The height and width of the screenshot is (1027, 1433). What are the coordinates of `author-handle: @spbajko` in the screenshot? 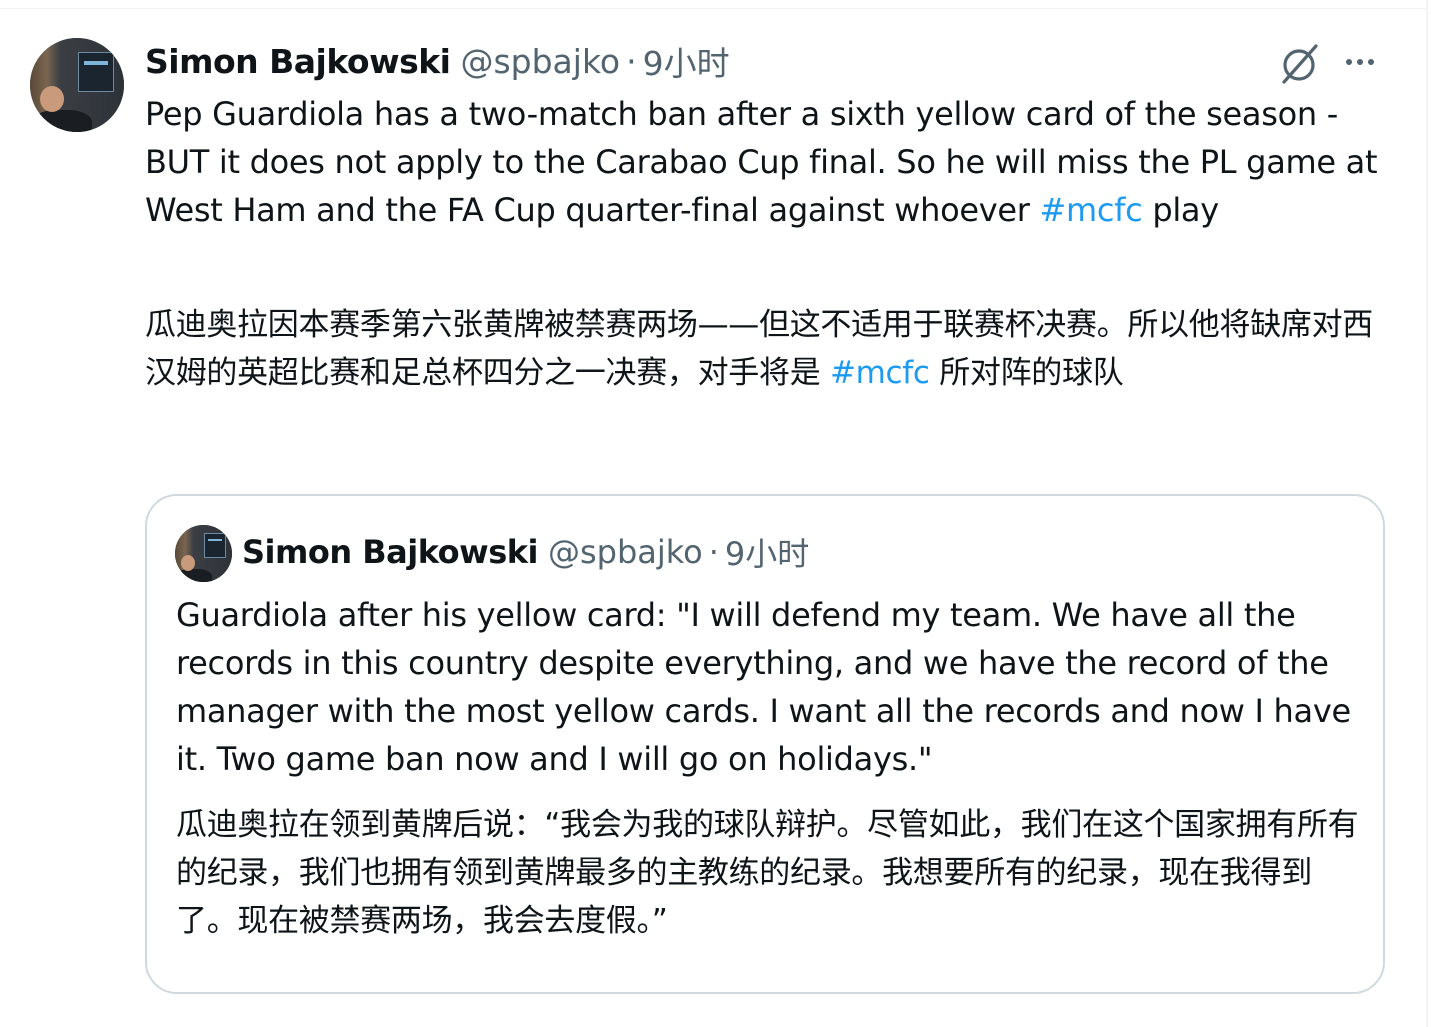 It's located at (540, 61).